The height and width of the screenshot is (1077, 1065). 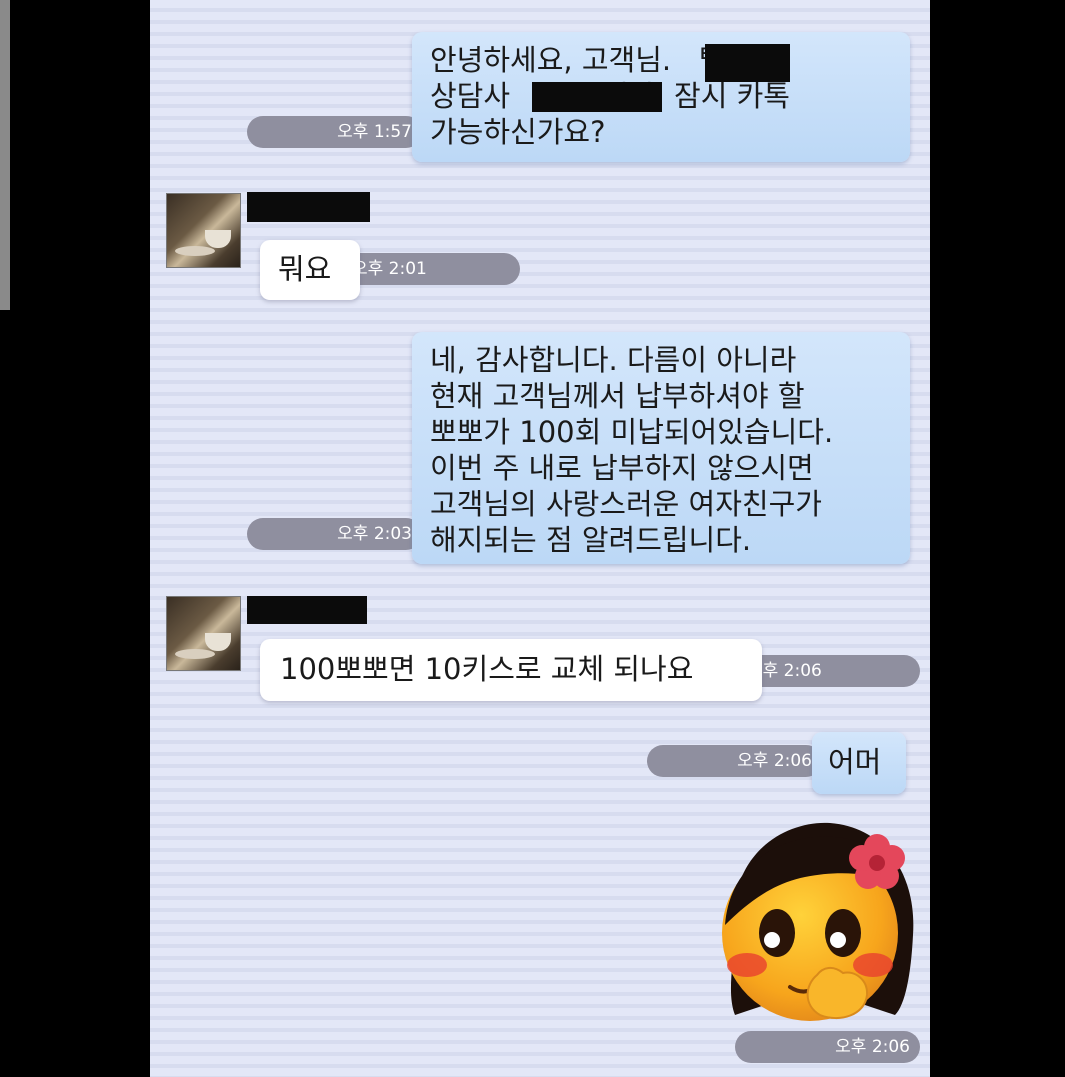 What do you see at coordinates (815, 920) in the screenshot?
I see `blushing-girl-emoji-sticker` at bounding box center [815, 920].